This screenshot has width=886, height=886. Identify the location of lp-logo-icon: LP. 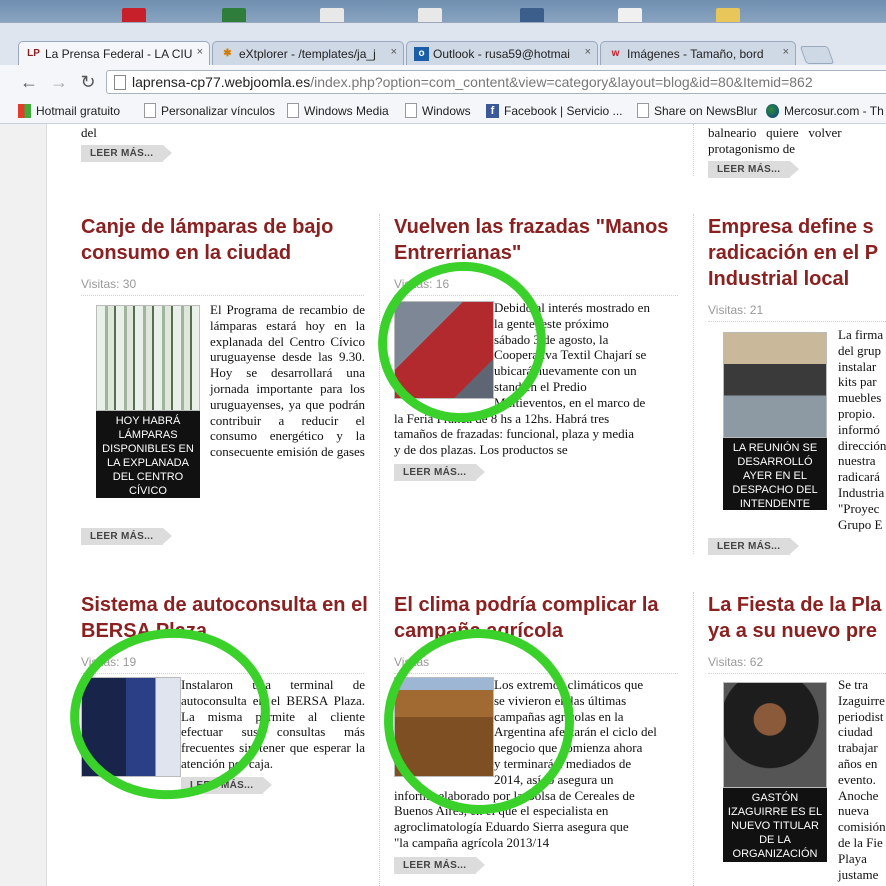
(33, 53).